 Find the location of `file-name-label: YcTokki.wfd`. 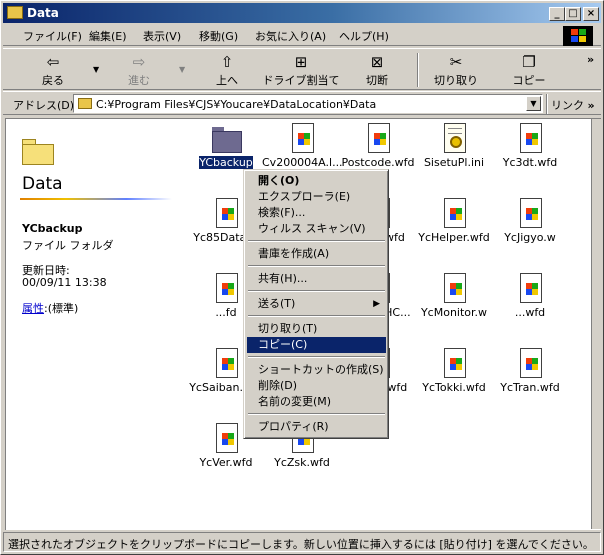

file-name-label: YcTokki.wfd is located at coordinates (454, 387).